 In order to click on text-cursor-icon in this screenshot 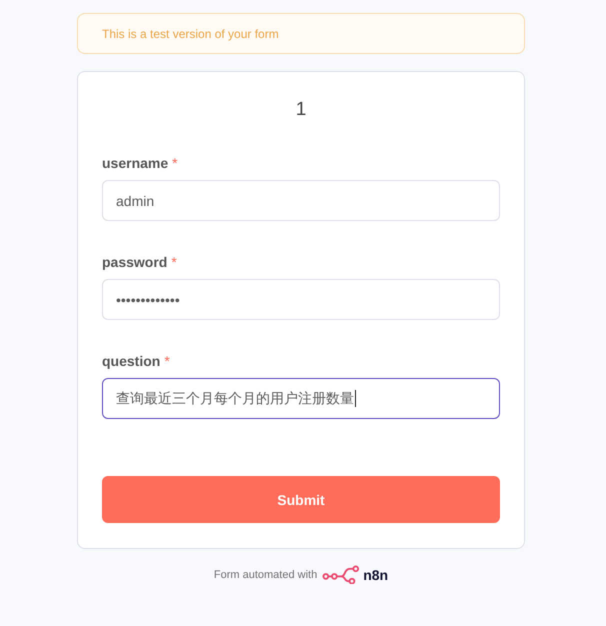, I will do `click(355, 398)`.